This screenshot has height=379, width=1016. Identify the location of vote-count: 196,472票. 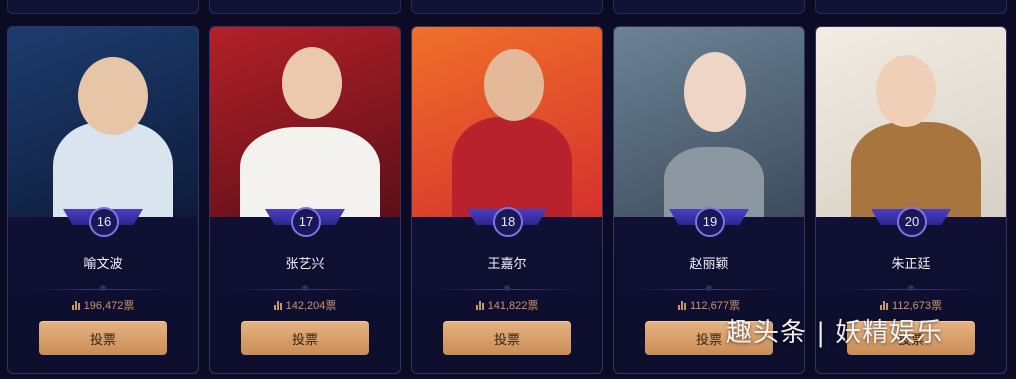
(103, 305).